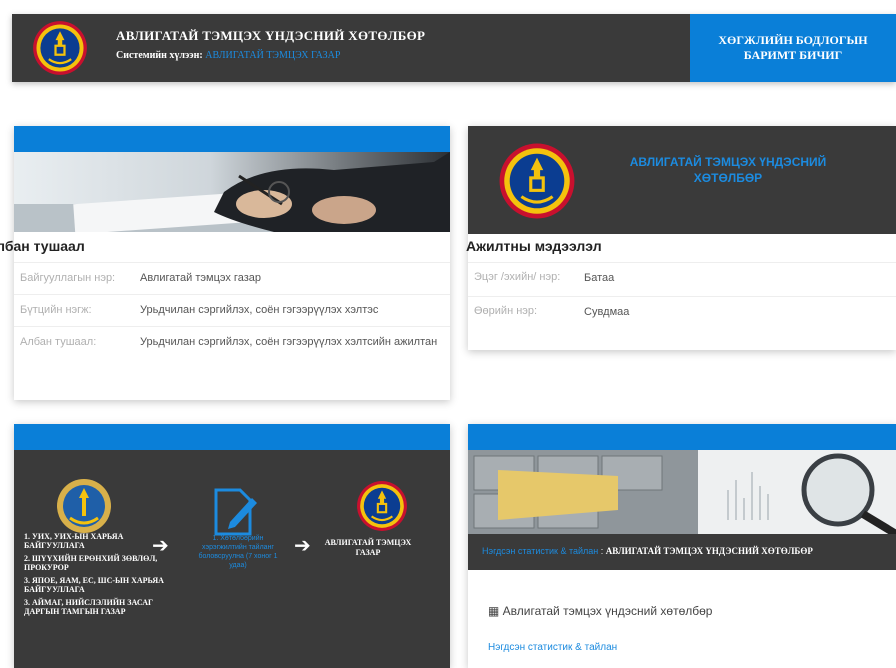 This screenshot has height=668, width=896. I want to click on policy-documents-button: ХӨГЖЛИЙН БОДЛОГЫН БАРИМТ БИЧИГ, so click(793, 48).